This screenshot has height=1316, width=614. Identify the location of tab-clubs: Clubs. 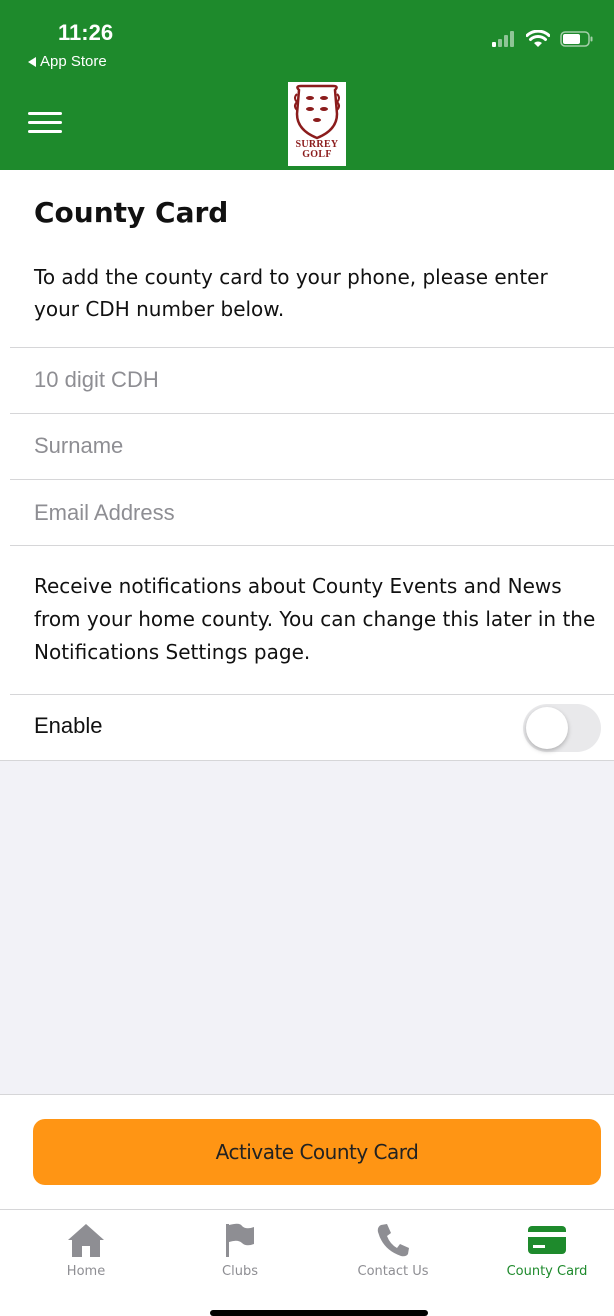
(240, 1250).